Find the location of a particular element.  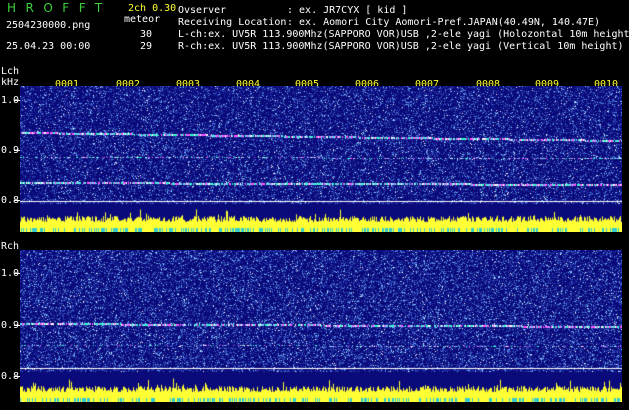

observer-label: Ovserver is located at coordinates (202, 10).